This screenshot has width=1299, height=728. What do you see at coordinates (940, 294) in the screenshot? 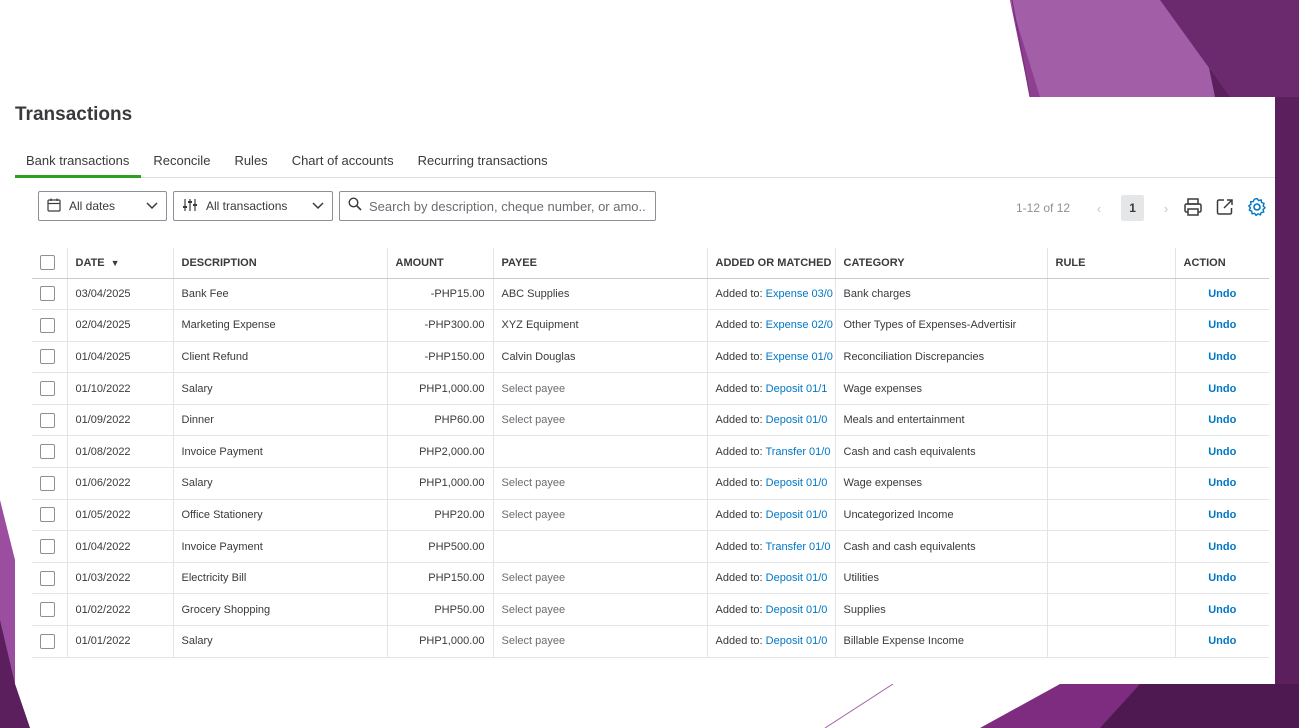
I see `row-category: Bank charges` at bounding box center [940, 294].